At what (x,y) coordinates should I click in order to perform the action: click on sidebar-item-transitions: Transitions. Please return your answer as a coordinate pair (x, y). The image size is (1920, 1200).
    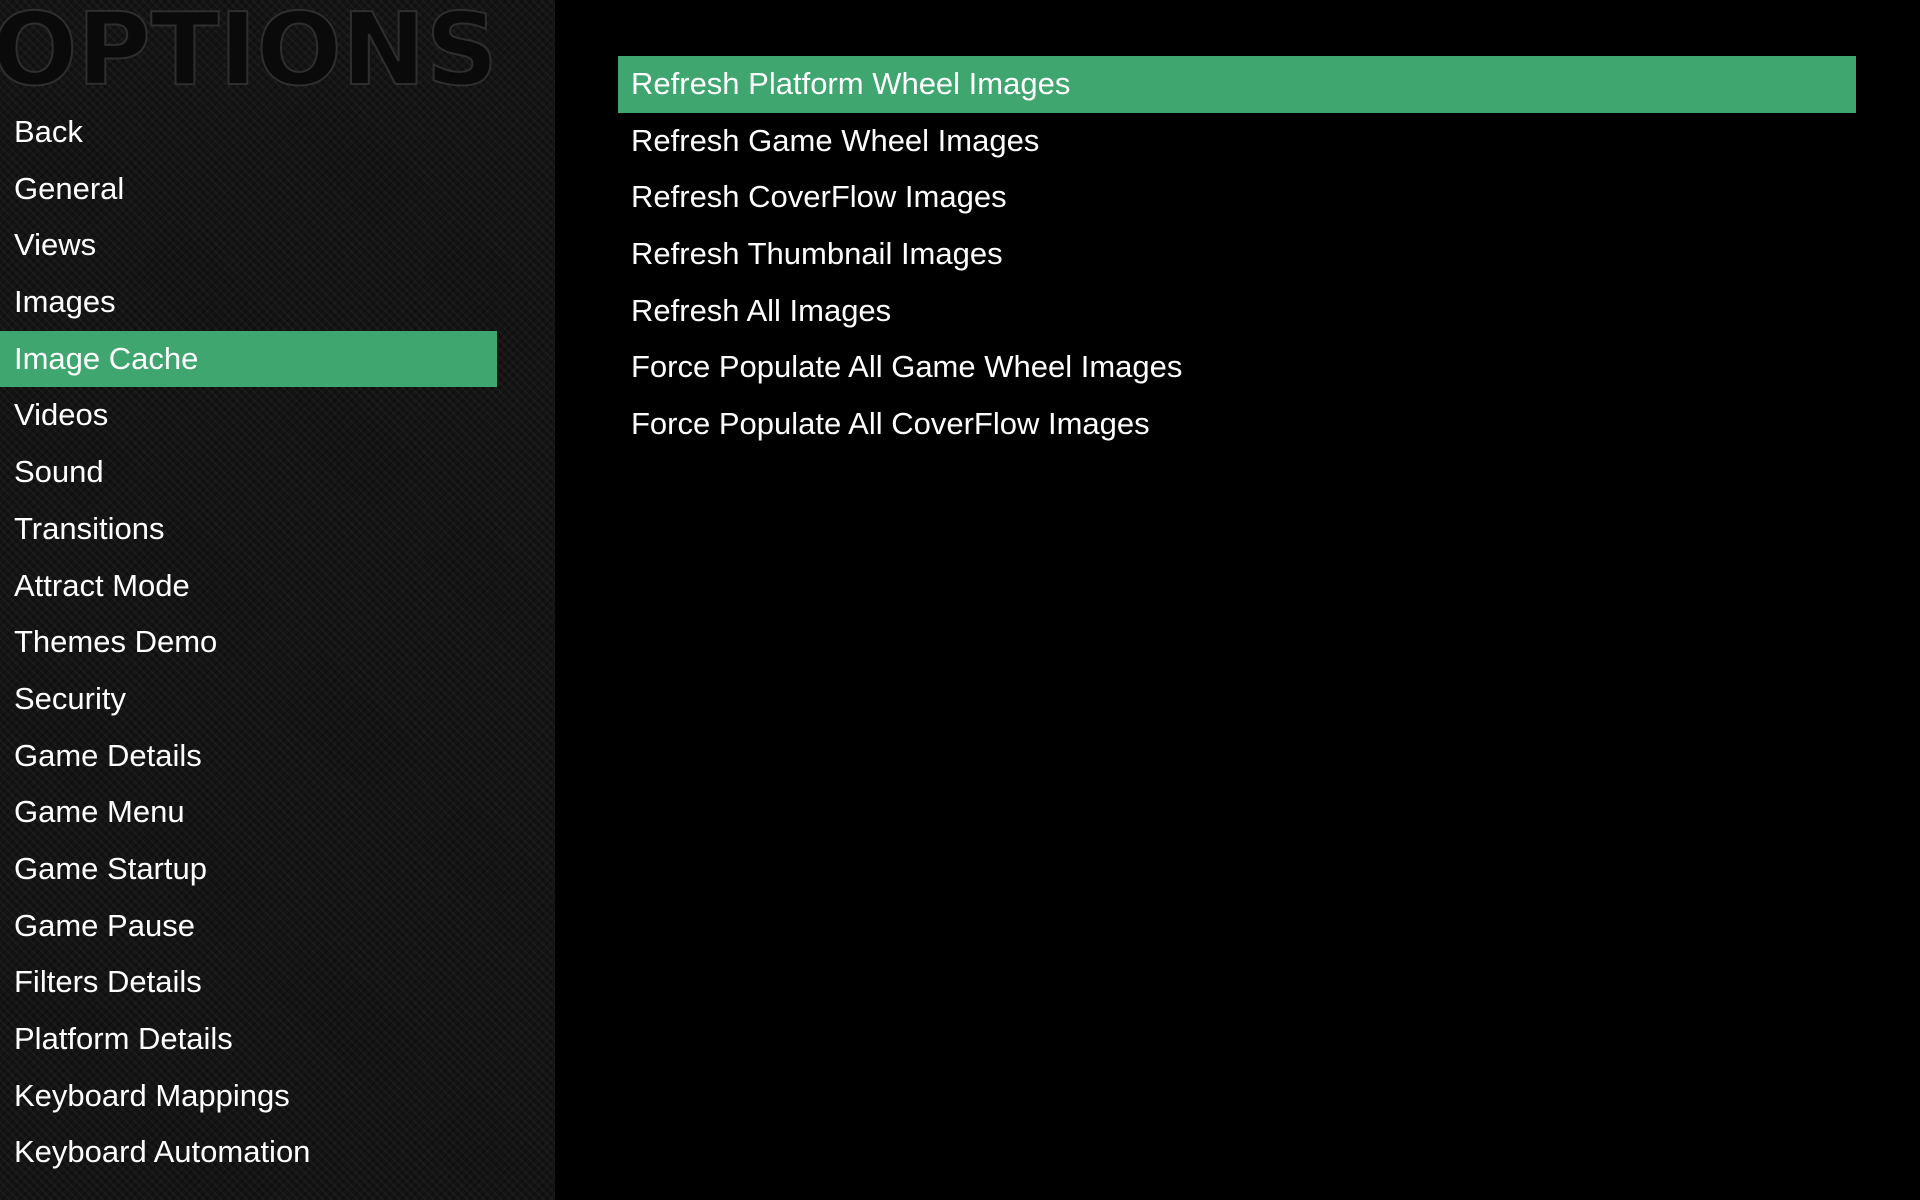
    Looking at the image, I should click on (248, 529).